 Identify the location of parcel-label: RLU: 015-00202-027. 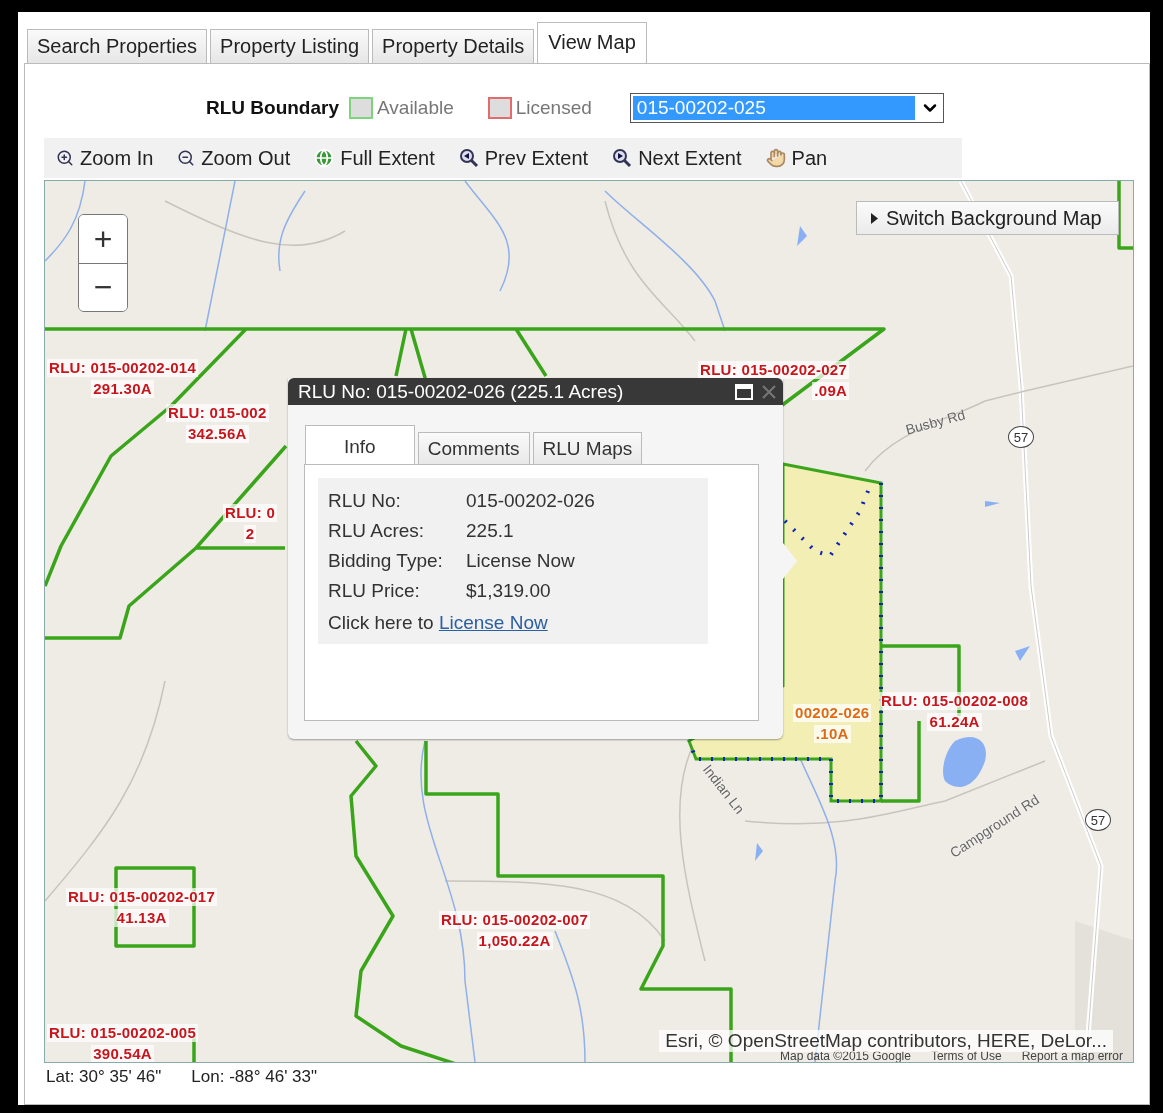
(774, 370).